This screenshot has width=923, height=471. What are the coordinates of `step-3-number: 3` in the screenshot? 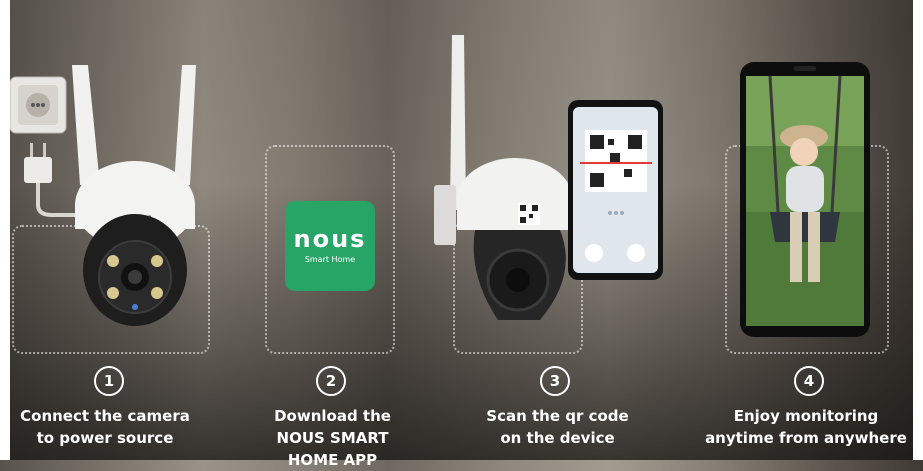 It's located at (555, 381).